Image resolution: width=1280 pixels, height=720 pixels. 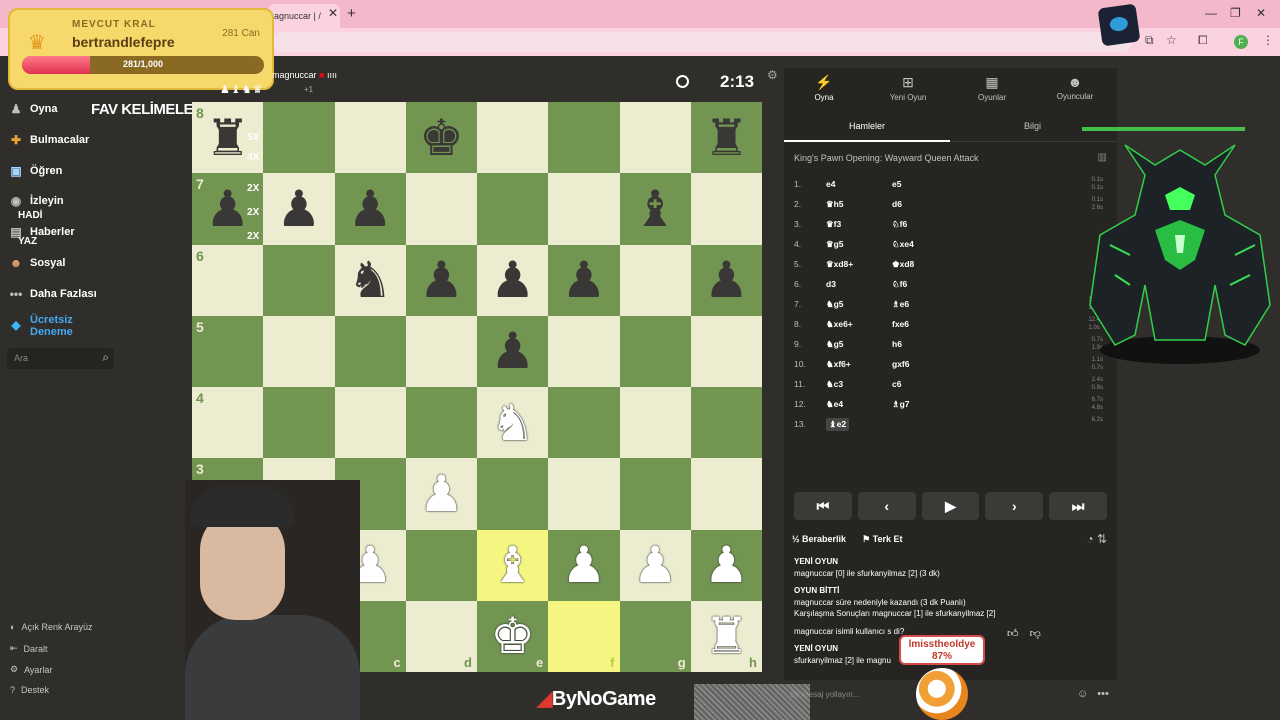 What do you see at coordinates (1013, 634) in the screenshot?
I see `thumbs-up-icon: 👍︎` at bounding box center [1013, 634].